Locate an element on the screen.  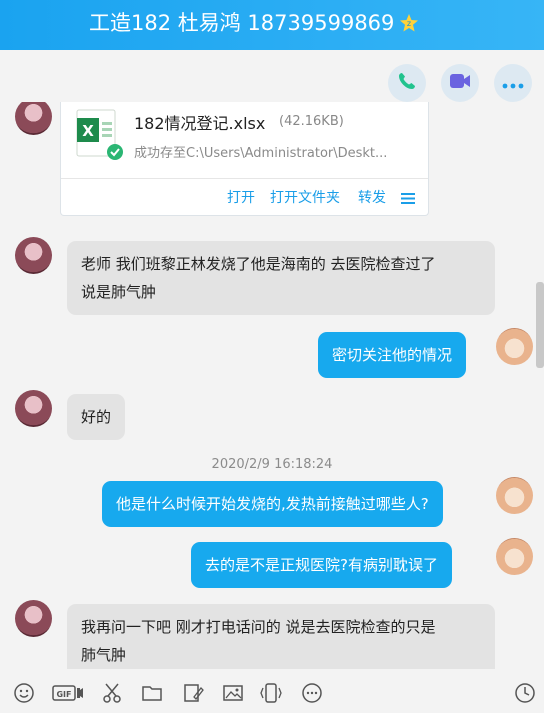
more-icon is located at coordinates (513, 83).